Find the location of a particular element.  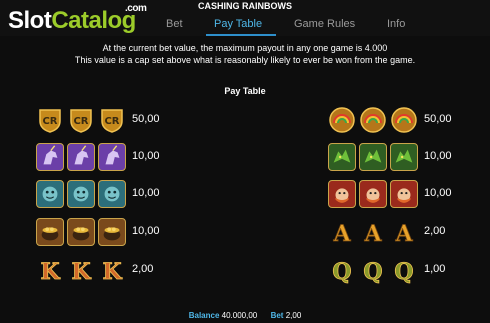

logo-com-text: .com is located at coordinates (136, 8).